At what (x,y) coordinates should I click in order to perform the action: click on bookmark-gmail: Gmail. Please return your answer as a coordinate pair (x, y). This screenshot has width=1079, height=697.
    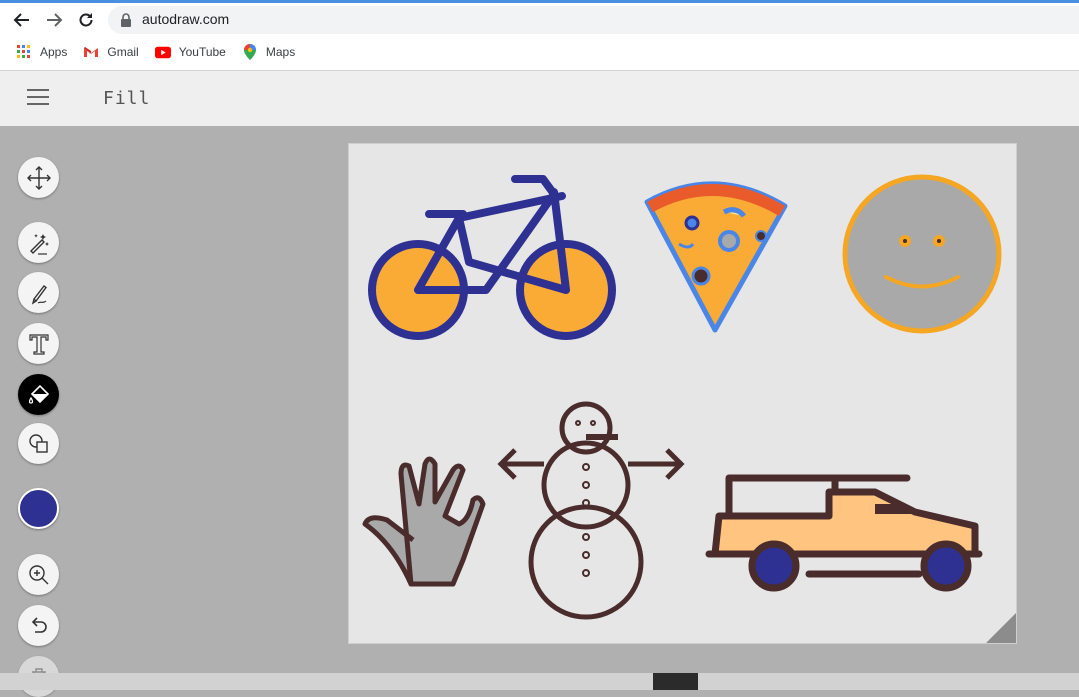
    Looking at the image, I should click on (111, 52).